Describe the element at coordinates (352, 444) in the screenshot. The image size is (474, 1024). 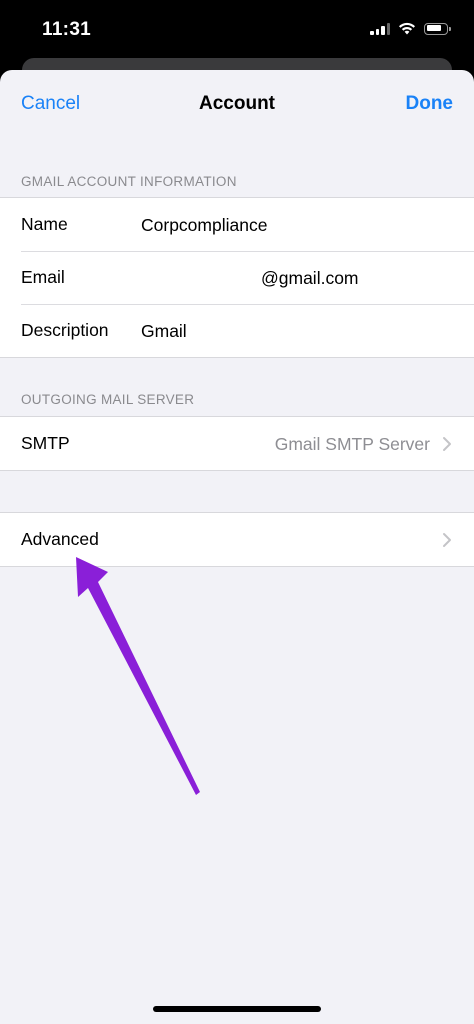
I see `smtp-value: Gmail SMTP Server` at that location.